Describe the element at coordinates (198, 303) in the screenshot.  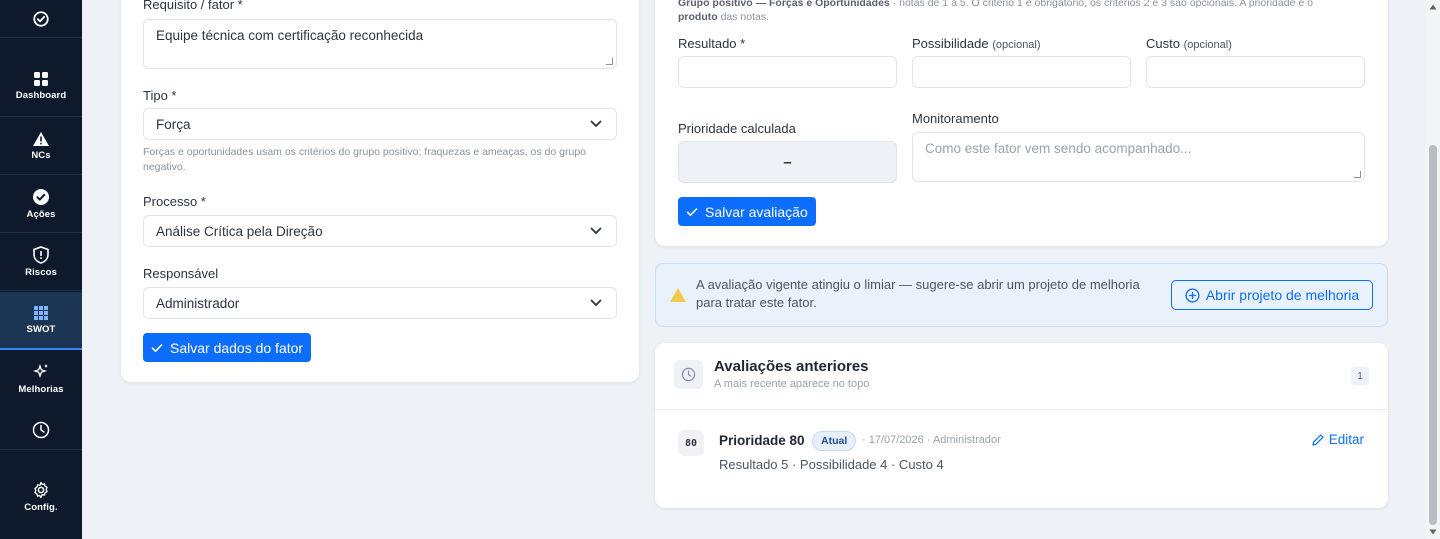
I see `responsavel-value: Administrador` at that location.